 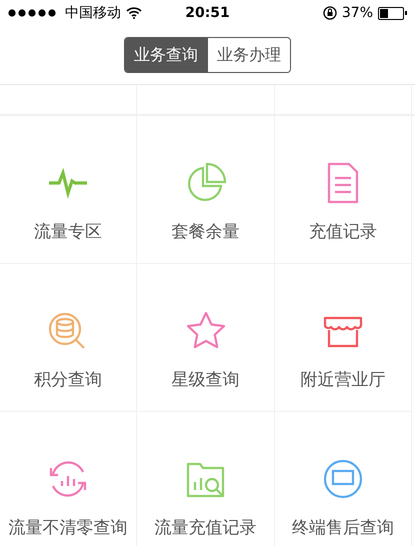 I want to click on service-tile: 流量充值记录, so click(x=206, y=479).